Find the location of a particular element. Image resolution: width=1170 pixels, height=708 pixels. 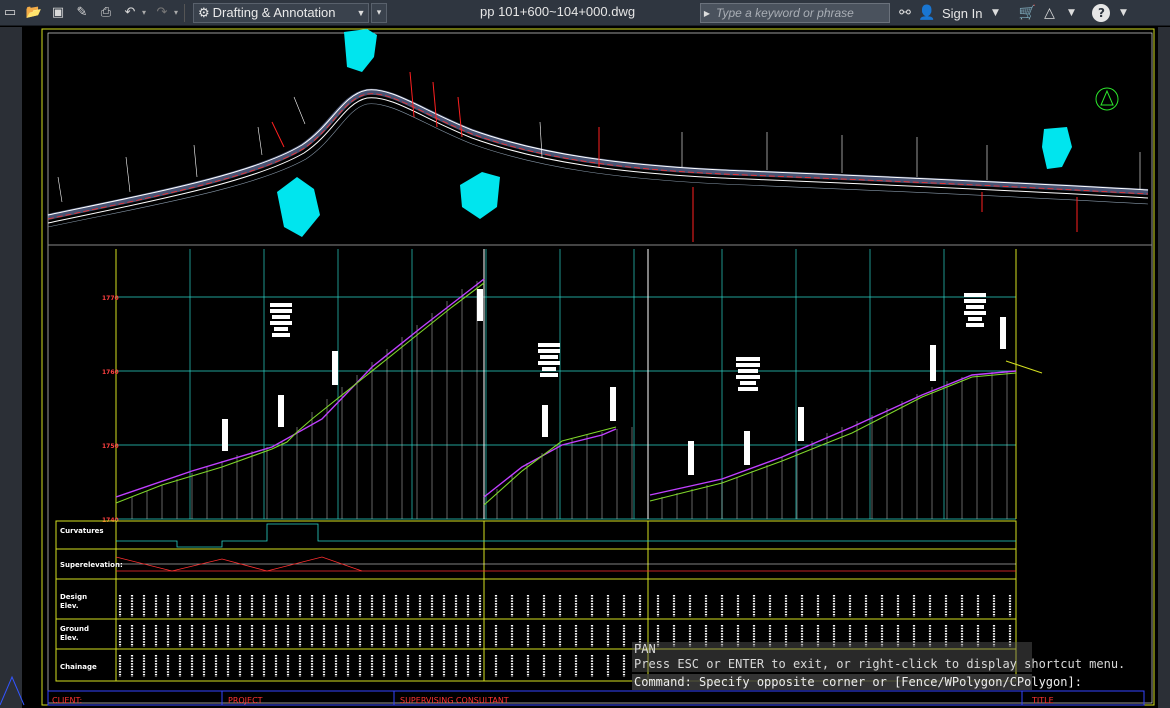

save-icon: ▣ is located at coordinates (58, 13).